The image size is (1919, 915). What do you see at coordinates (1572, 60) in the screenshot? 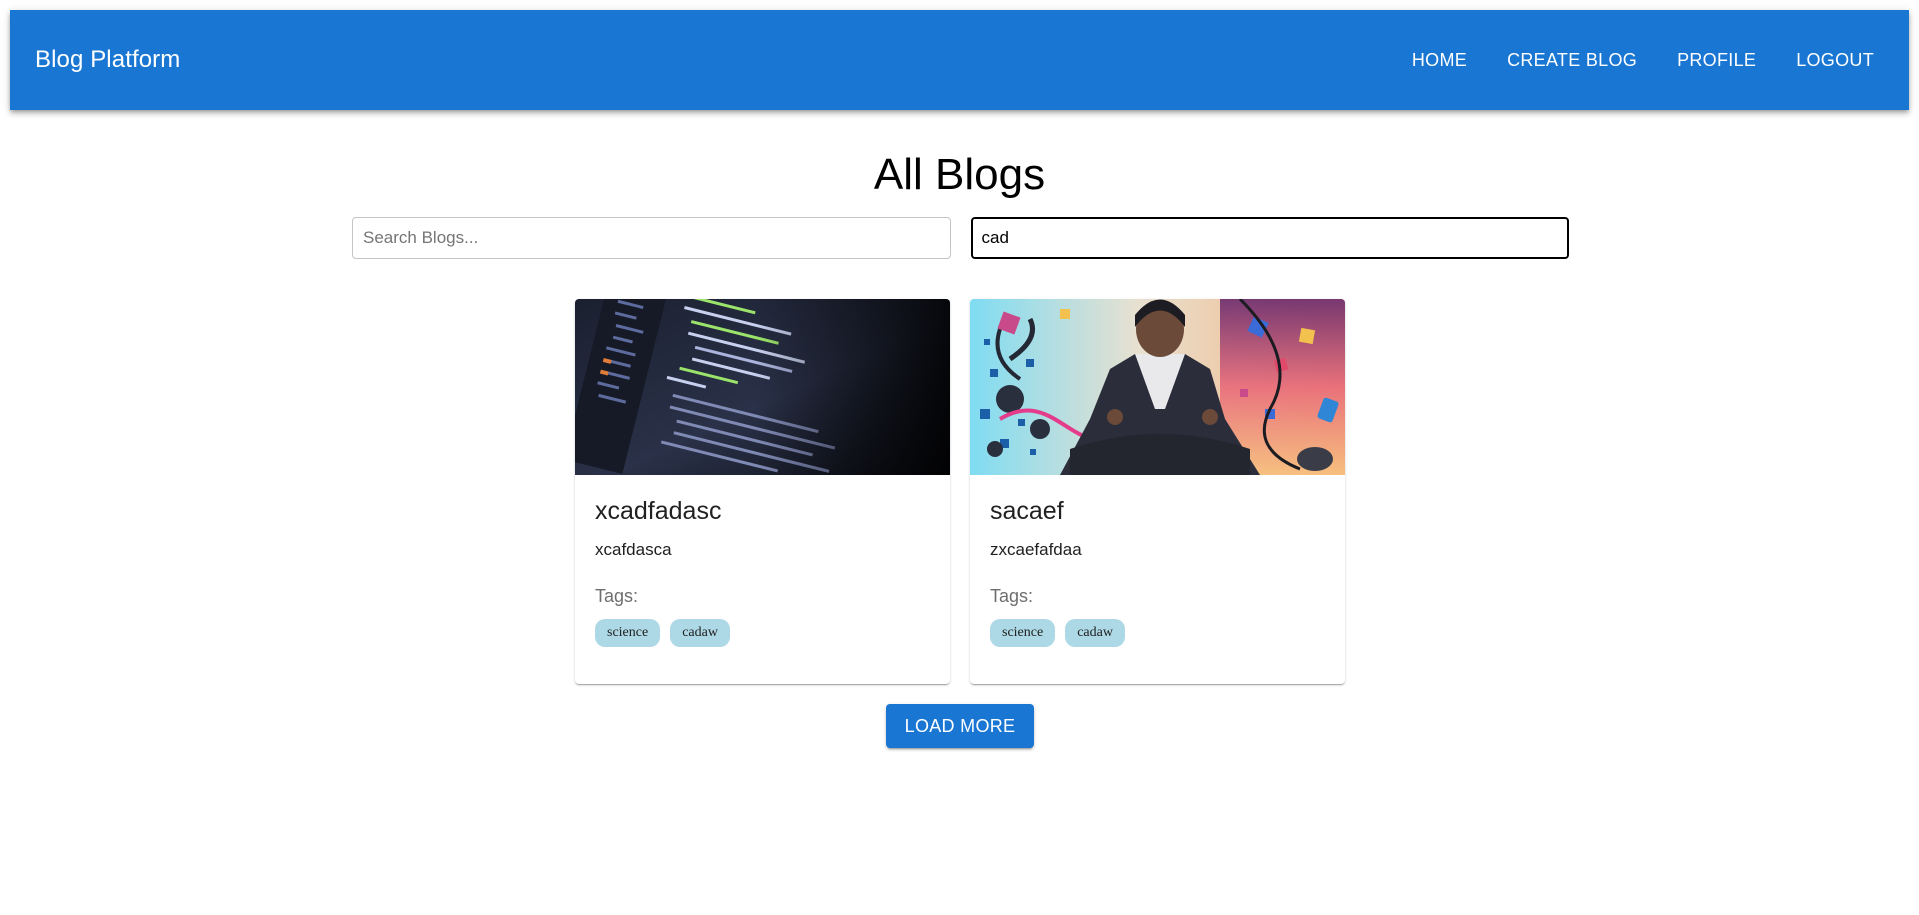
I see `nav-create-blog-button: CREATE BLOG` at bounding box center [1572, 60].